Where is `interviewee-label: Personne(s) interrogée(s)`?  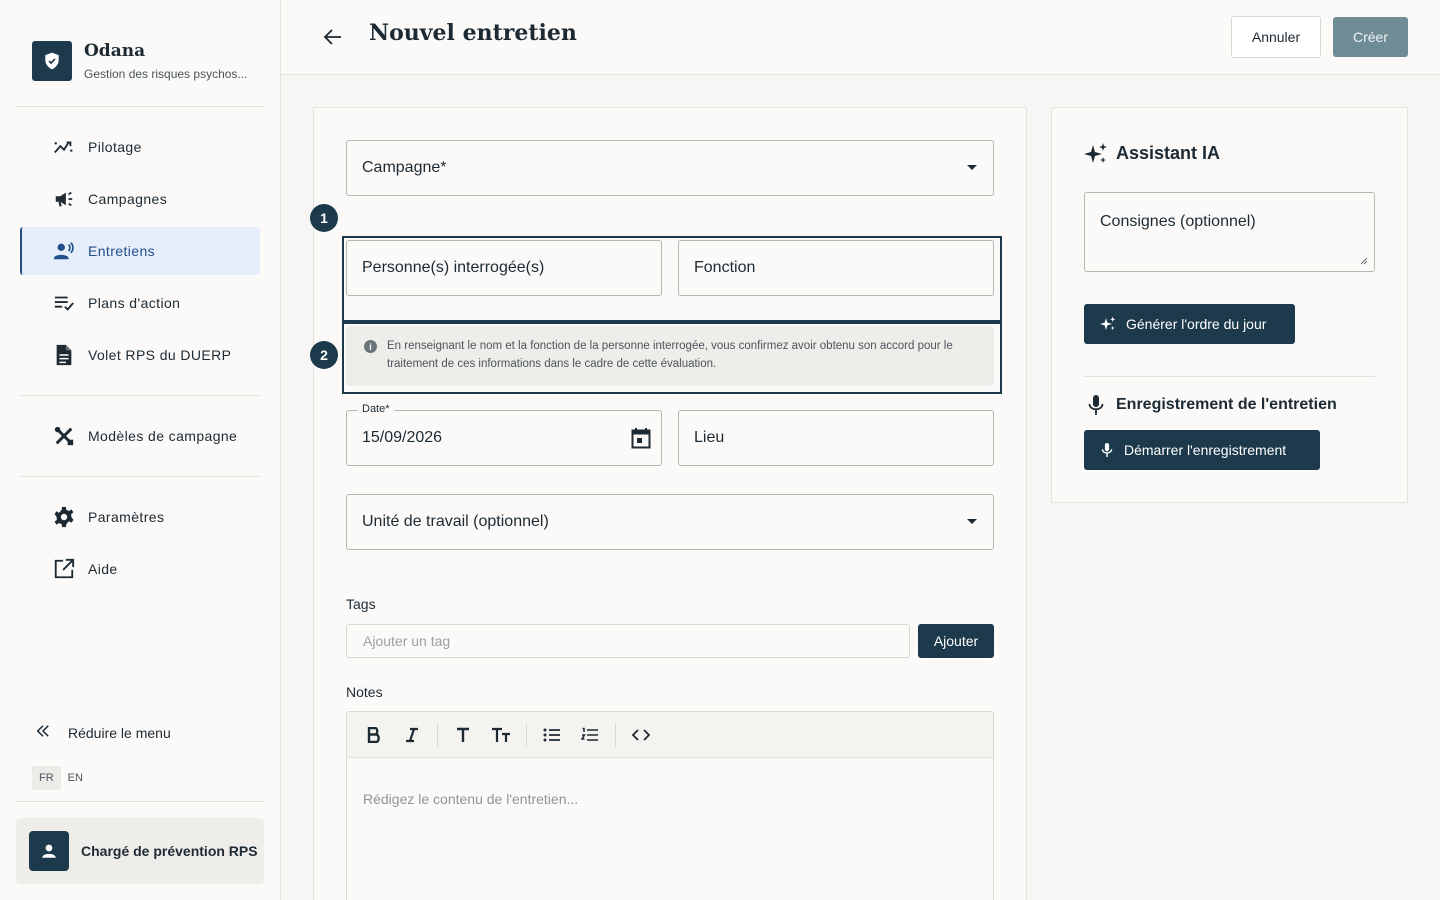
interviewee-label: Personne(s) interrogée(s) is located at coordinates (453, 267).